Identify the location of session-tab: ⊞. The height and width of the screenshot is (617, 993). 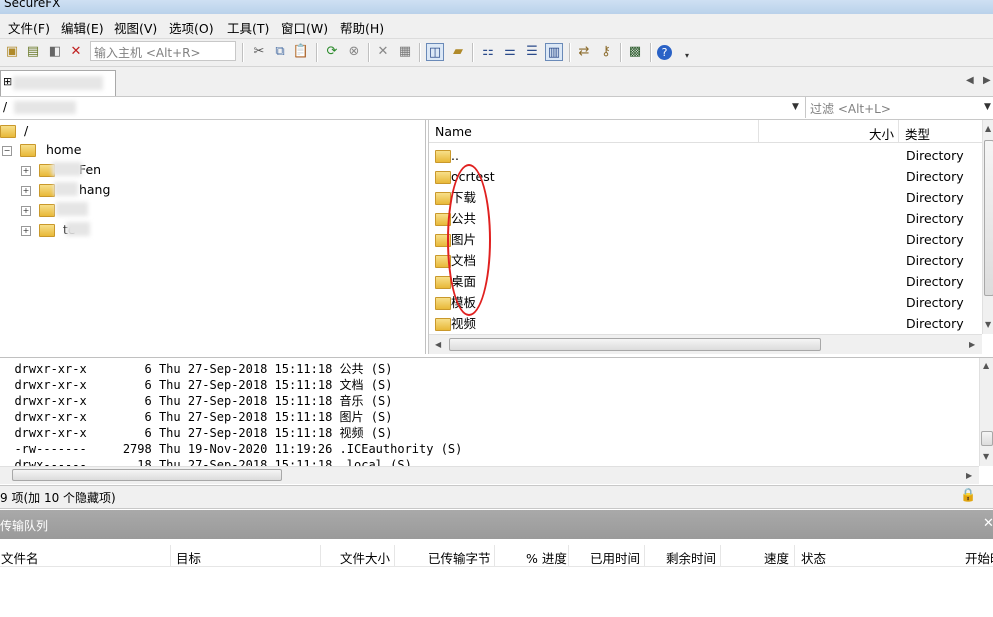
(58, 83).